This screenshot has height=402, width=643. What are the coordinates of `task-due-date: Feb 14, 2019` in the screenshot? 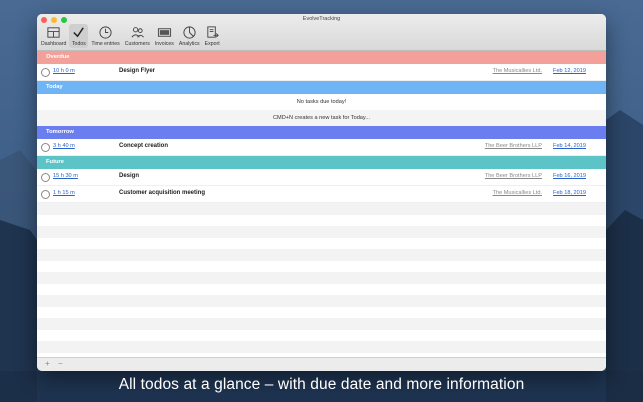 It's located at (569, 146).